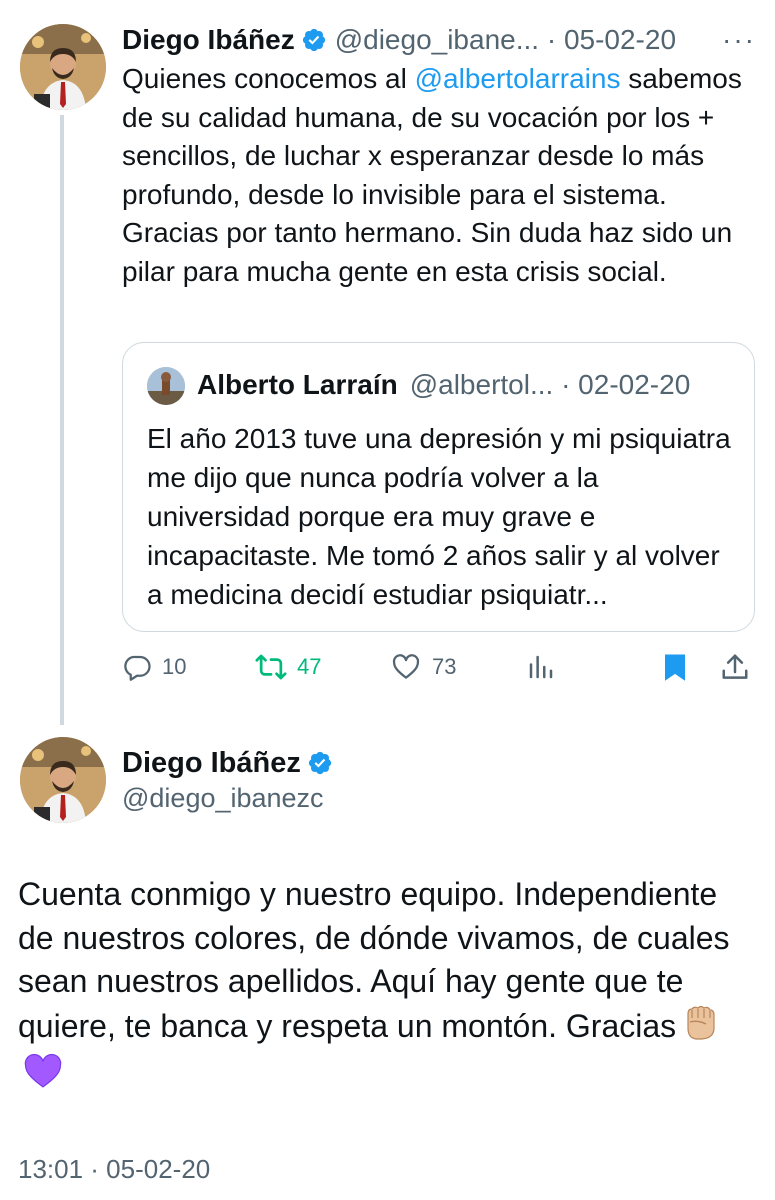  I want to click on share-button, so click(735, 667).